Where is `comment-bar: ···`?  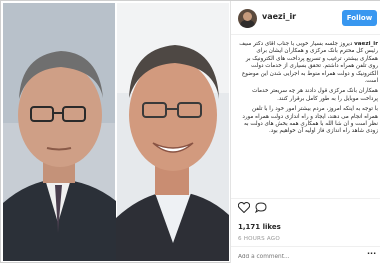 comment-bar: ··· is located at coordinates (305, 254).